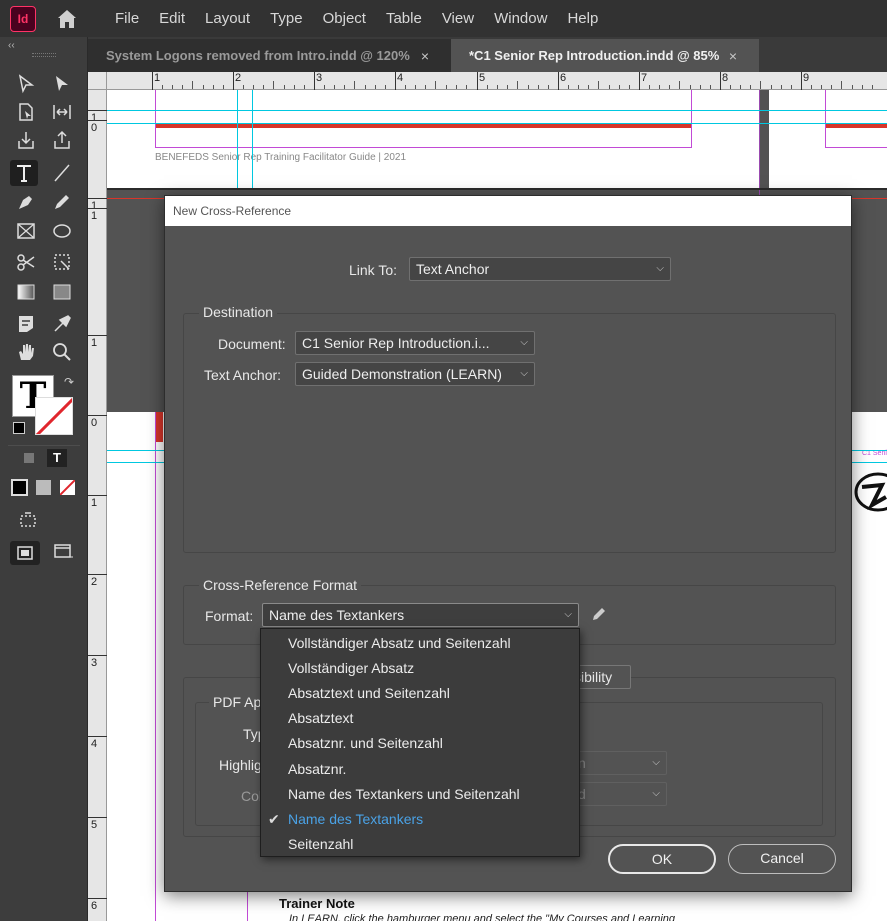 The image size is (887, 921). Describe the element at coordinates (605, 55) in the screenshot. I see `tab-document-2: *C1 Senior Rep Introduction.indd @ 85% ×` at that location.